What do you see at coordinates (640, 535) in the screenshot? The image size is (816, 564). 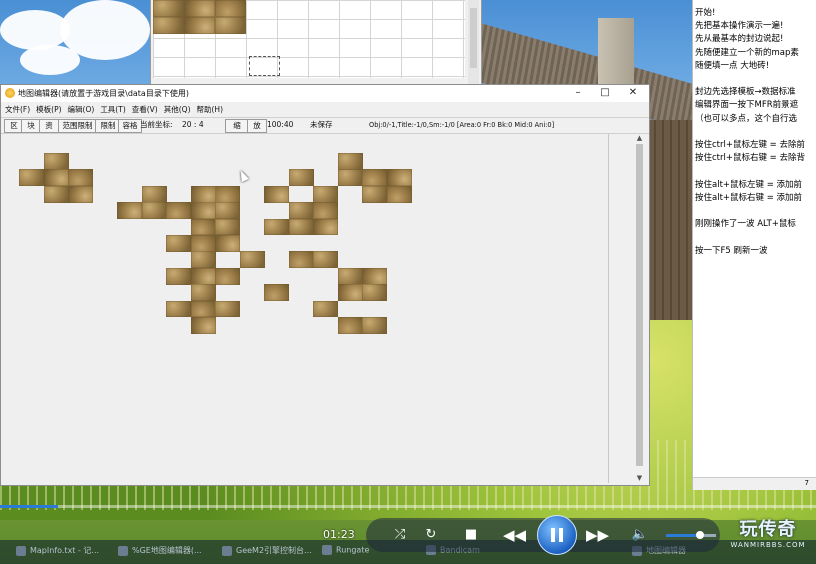 I see `volume-icon: 🔈` at bounding box center [640, 535].